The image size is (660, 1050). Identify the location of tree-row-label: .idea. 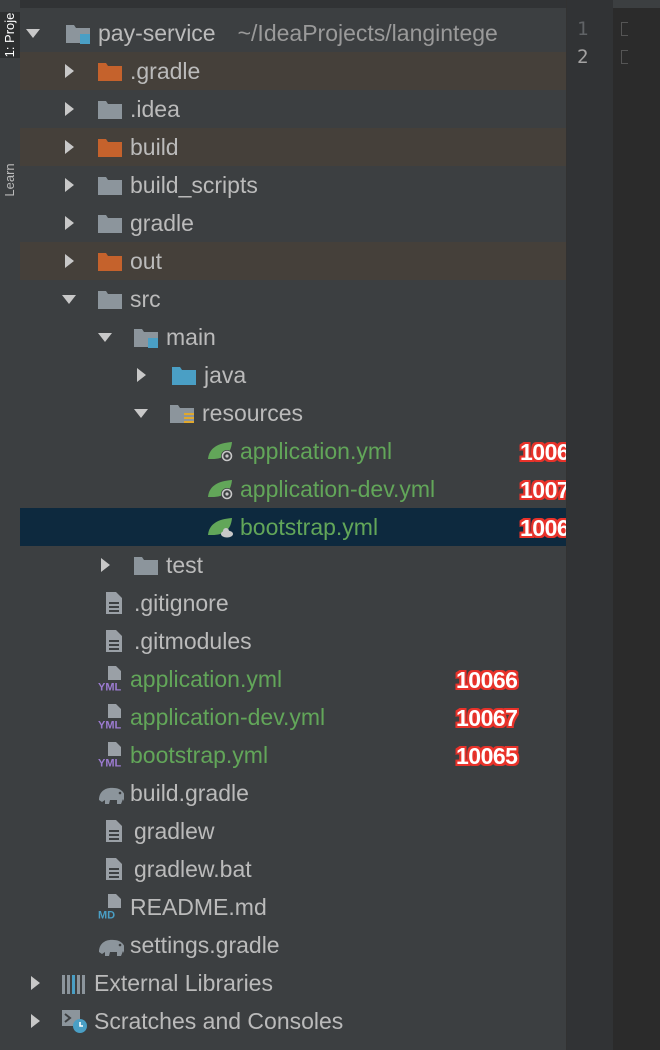
(155, 108).